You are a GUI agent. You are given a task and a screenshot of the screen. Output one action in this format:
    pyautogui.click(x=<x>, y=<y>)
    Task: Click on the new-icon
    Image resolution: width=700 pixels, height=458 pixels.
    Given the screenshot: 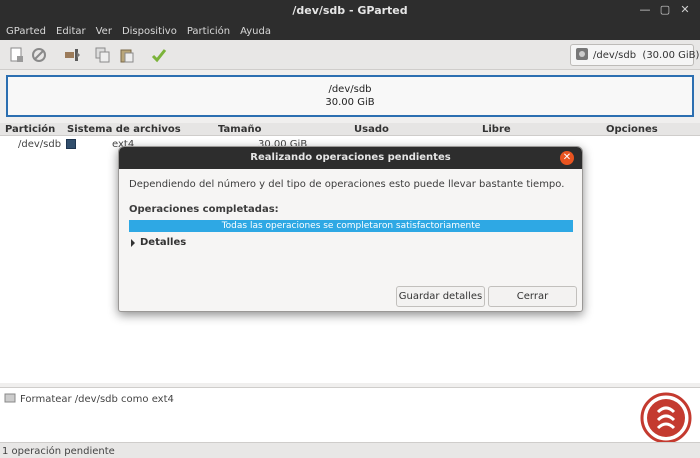 What is the action you would take?
    pyautogui.click(x=17, y=55)
    